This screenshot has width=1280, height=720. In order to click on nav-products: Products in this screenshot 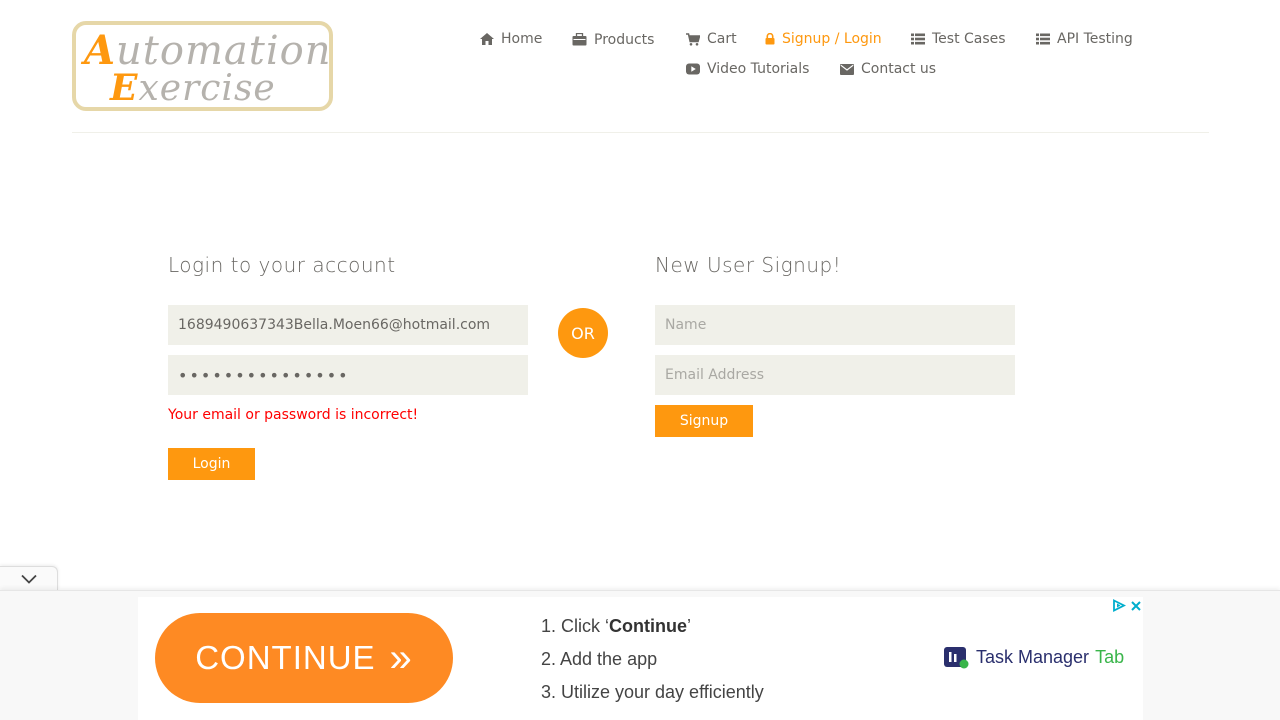, I will do `click(613, 39)`.